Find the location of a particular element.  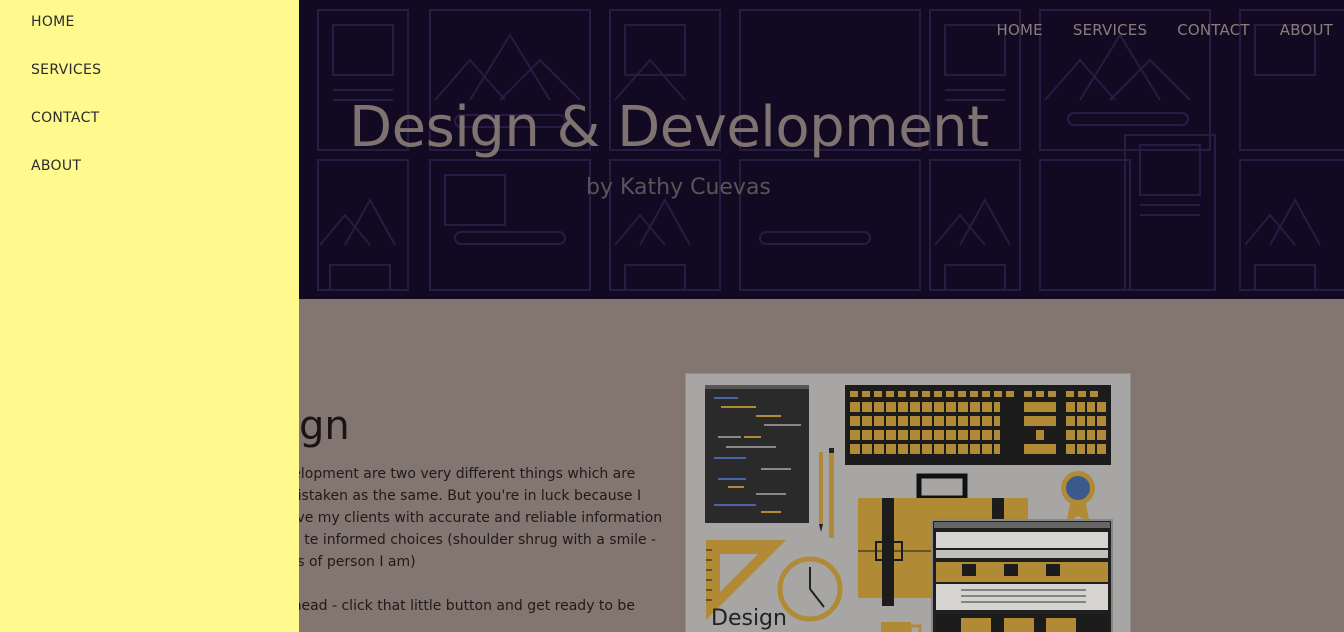

top-nav-services: SERVICES is located at coordinates (1110, 30).